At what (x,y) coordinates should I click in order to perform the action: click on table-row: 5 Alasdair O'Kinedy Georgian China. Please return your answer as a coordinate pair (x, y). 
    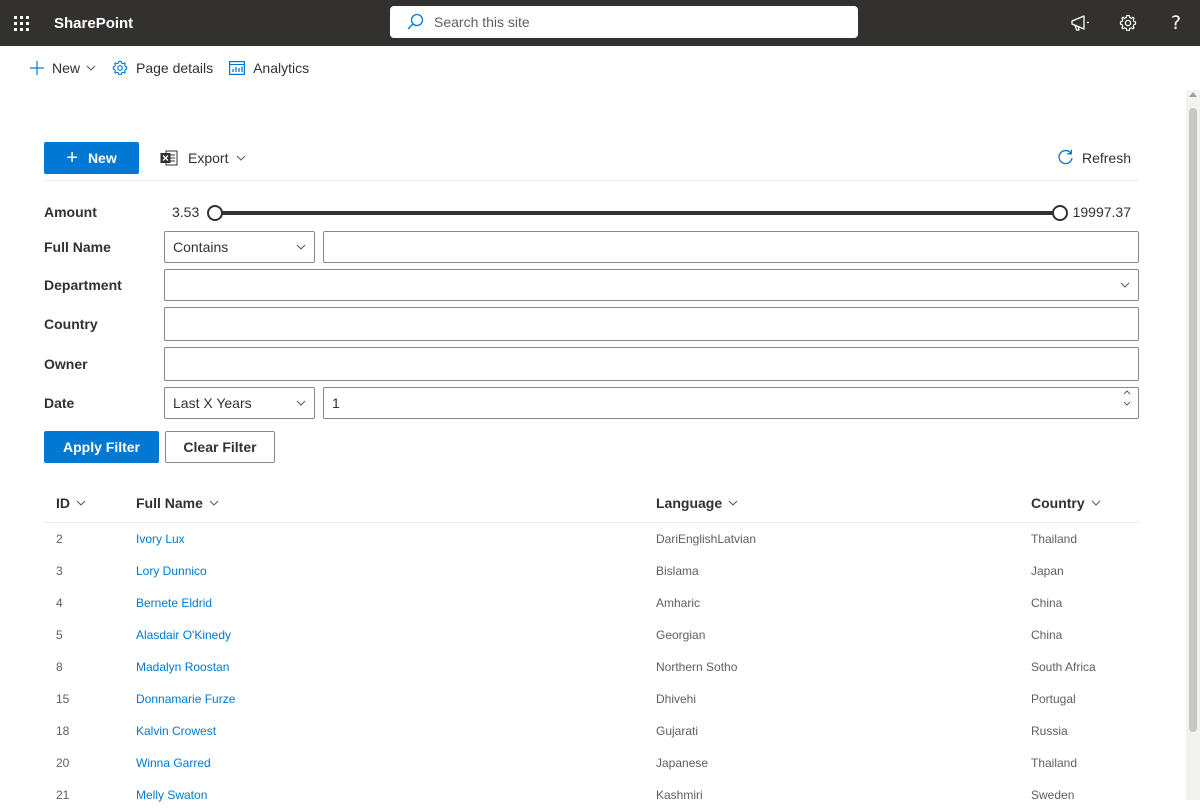
    Looking at the image, I should click on (591, 635).